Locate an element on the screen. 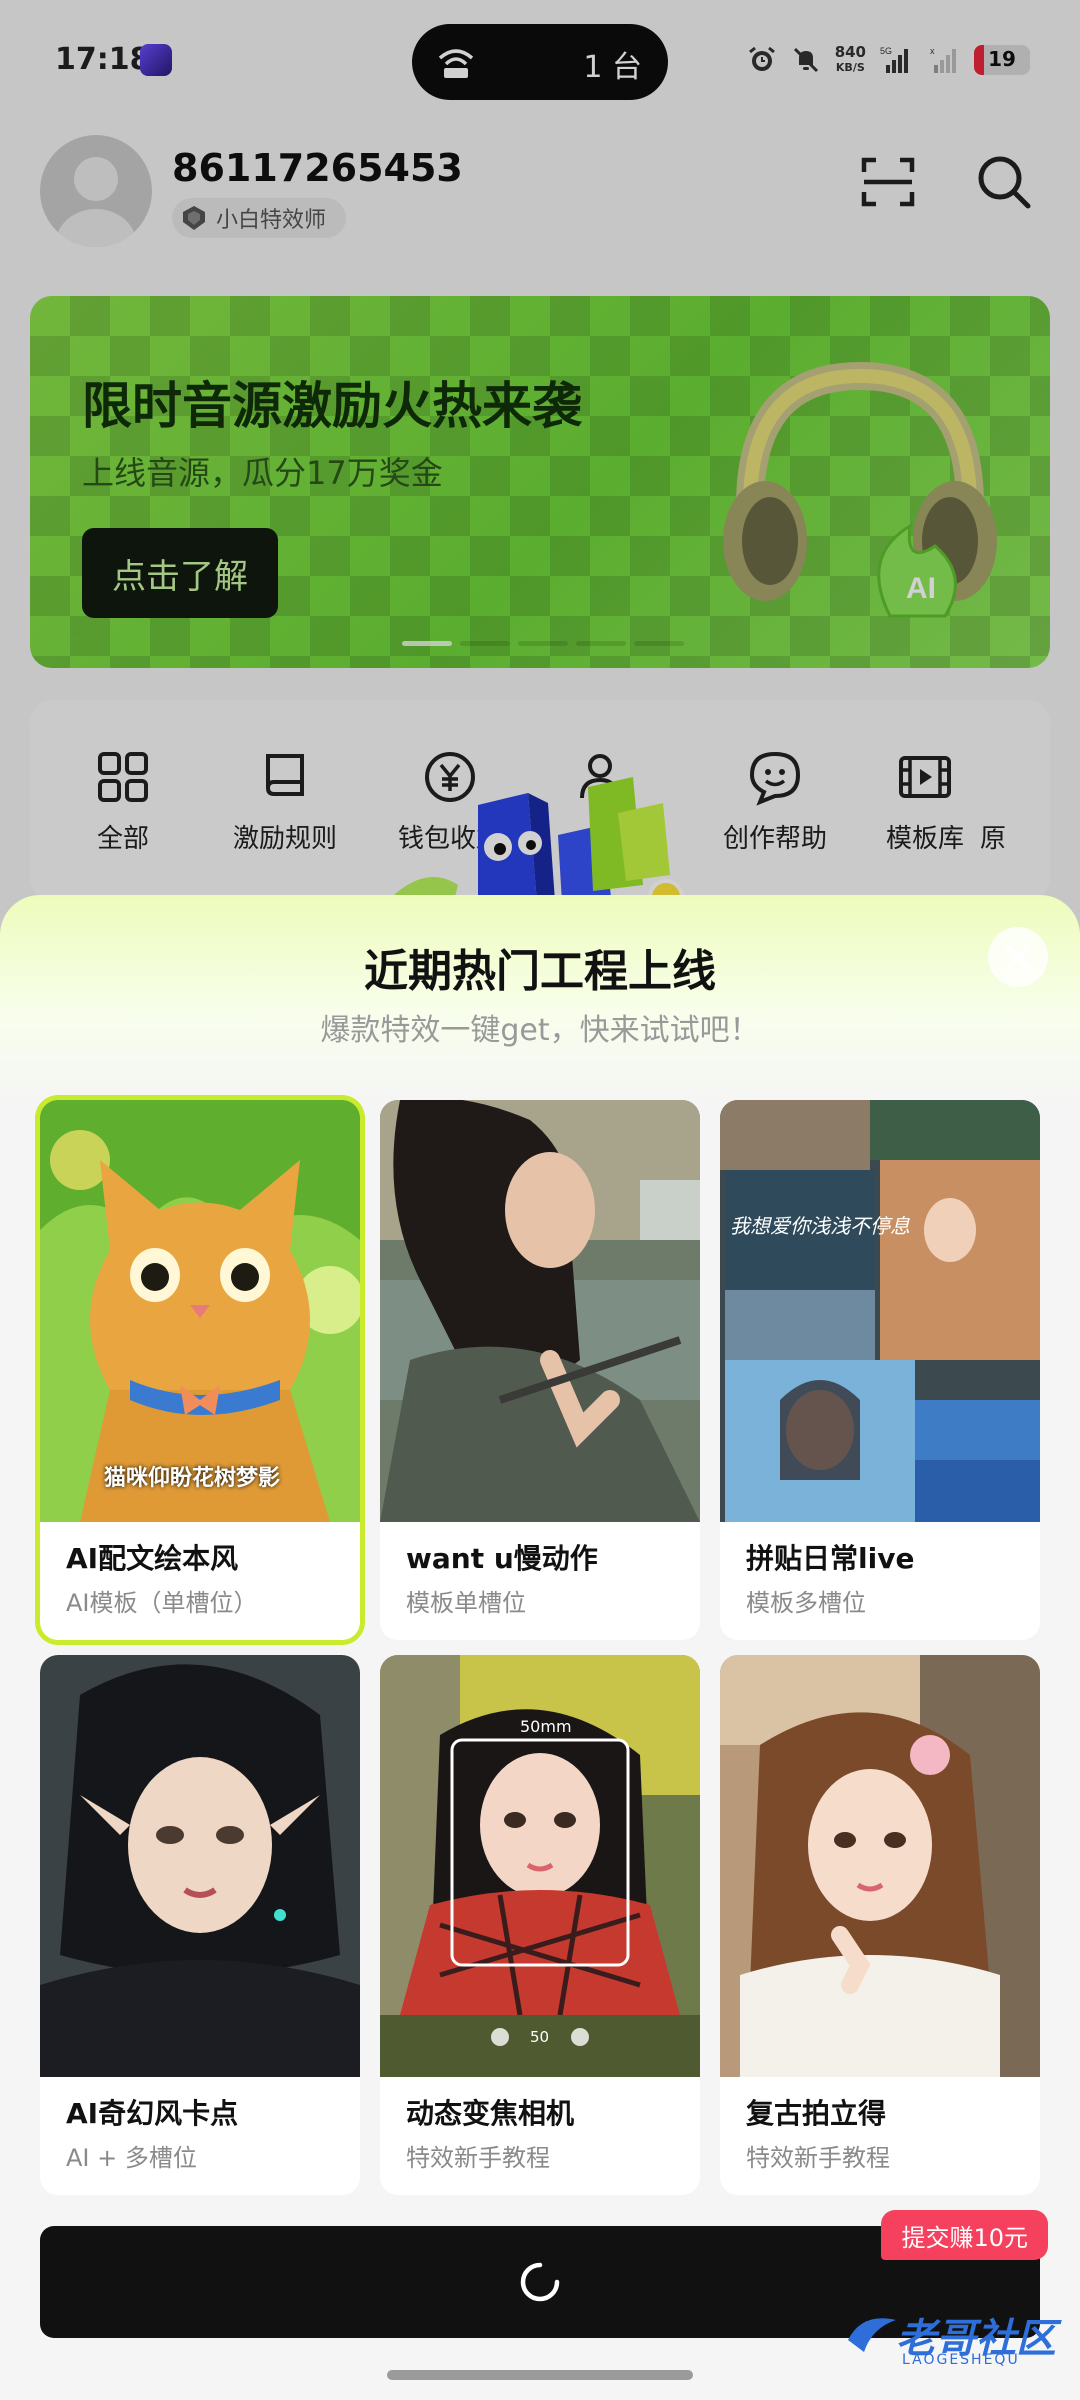 This screenshot has width=1080, height=2400. watermark-logo-icon is located at coordinates (872, 2335).